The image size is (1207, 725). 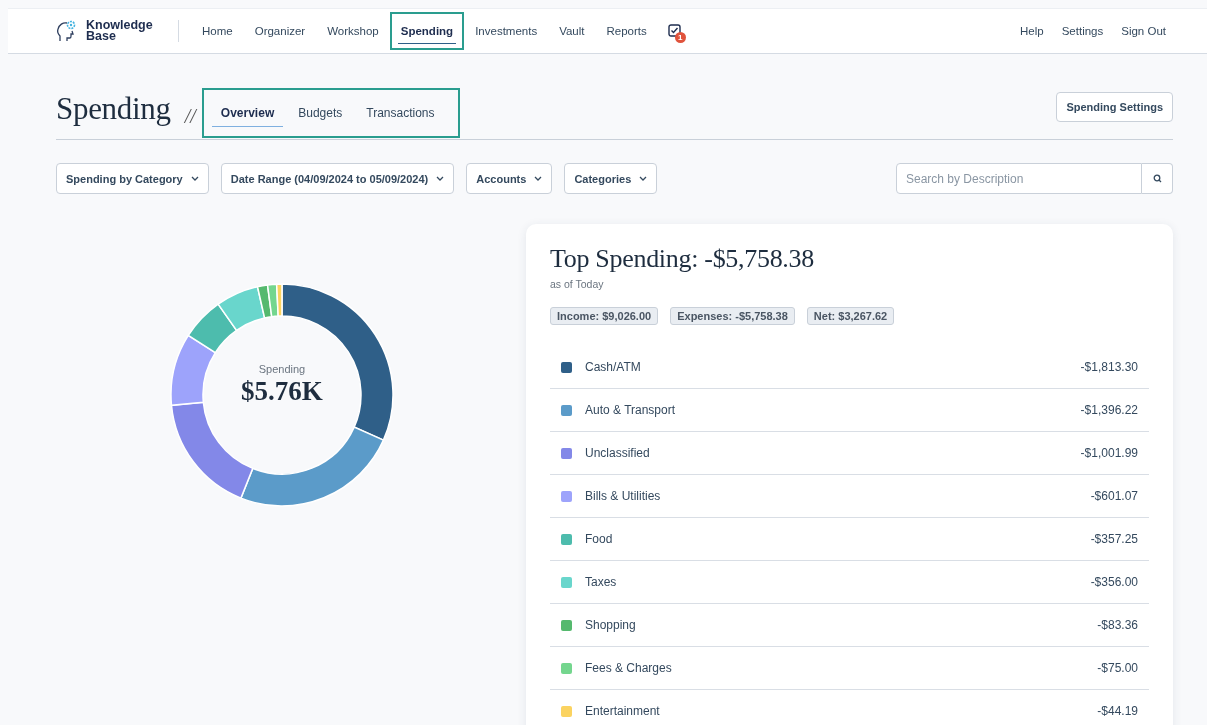 What do you see at coordinates (1114, 107) in the screenshot?
I see `spending-settings-button: Spending Settings` at bounding box center [1114, 107].